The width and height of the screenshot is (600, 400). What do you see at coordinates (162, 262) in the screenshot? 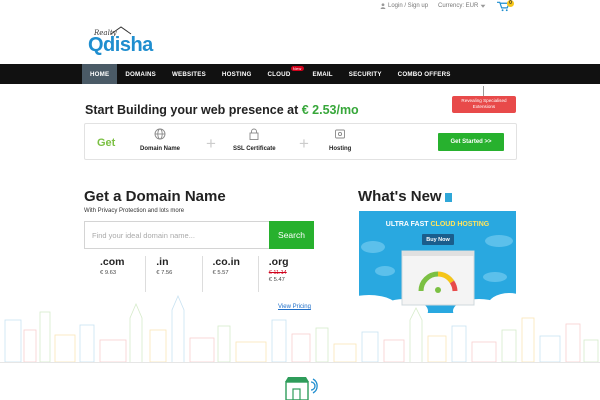
I see `tld-extension: .in` at bounding box center [162, 262].